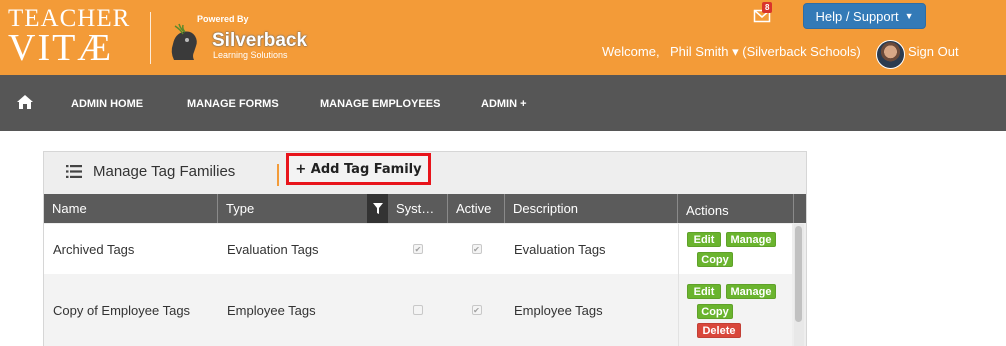  I want to click on cell-description: Employee Tags, so click(558, 310).